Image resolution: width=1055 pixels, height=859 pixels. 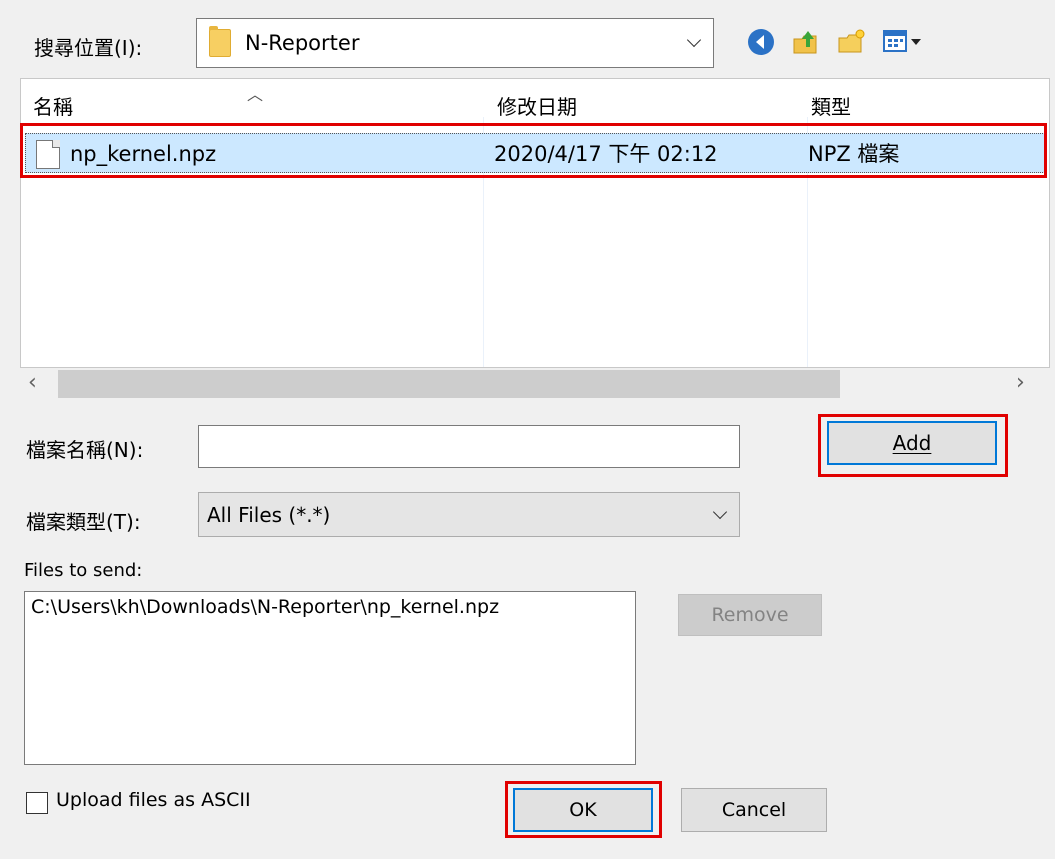 What do you see at coordinates (606, 154) in the screenshot?
I see `file-modified-cell: 2020/4/17 下午 02:12` at bounding box center [606, 154].